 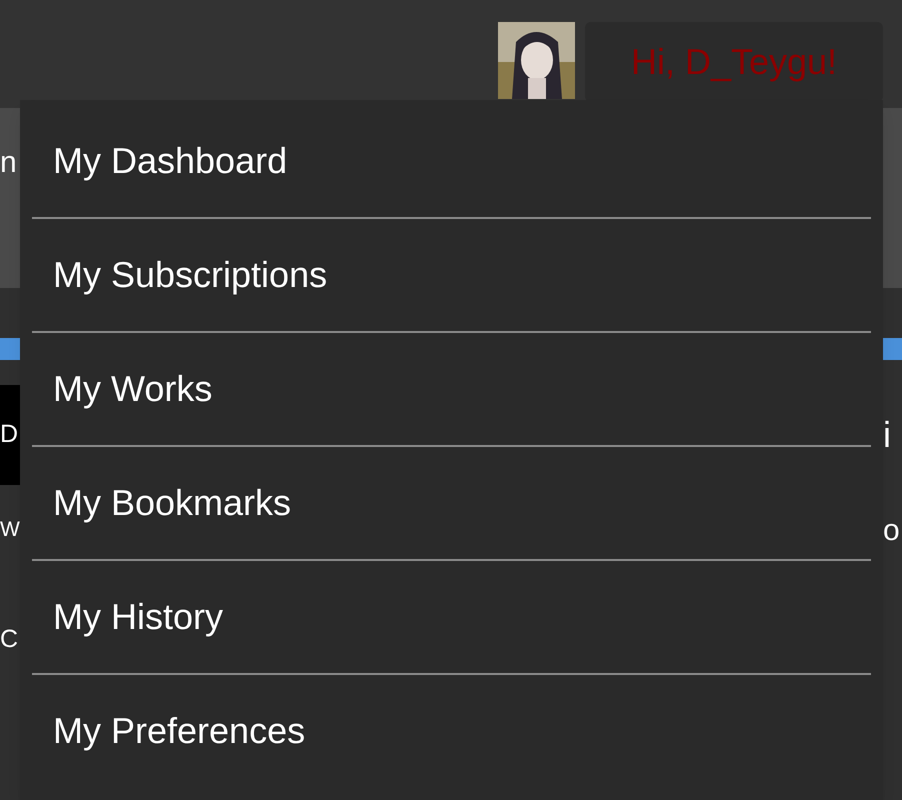 What do you see at coordinates (9, 434) in the screenshot?
I see `thumbnail-text: D` at bounding box center [9, 434].